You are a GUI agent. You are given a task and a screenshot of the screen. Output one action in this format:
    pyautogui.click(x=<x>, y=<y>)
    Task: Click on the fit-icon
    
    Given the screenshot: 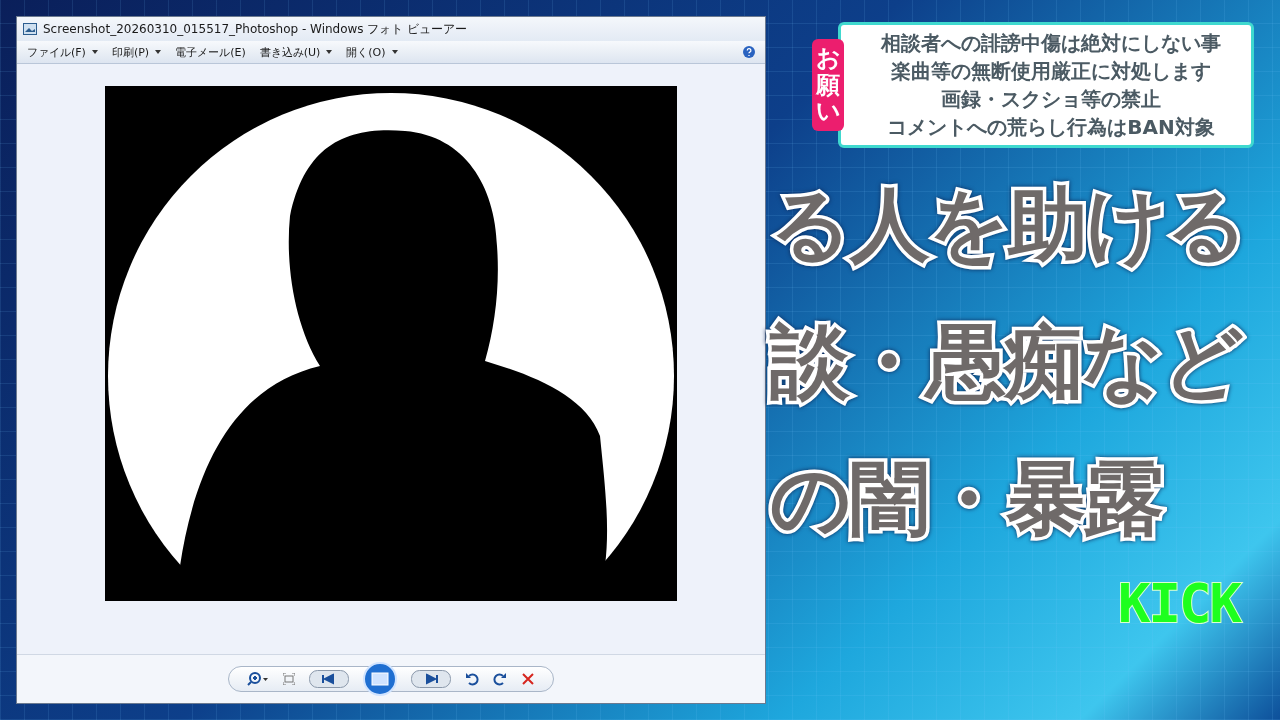 What is the action you would take?
    pyautogui.click(x=289, y=679)
    